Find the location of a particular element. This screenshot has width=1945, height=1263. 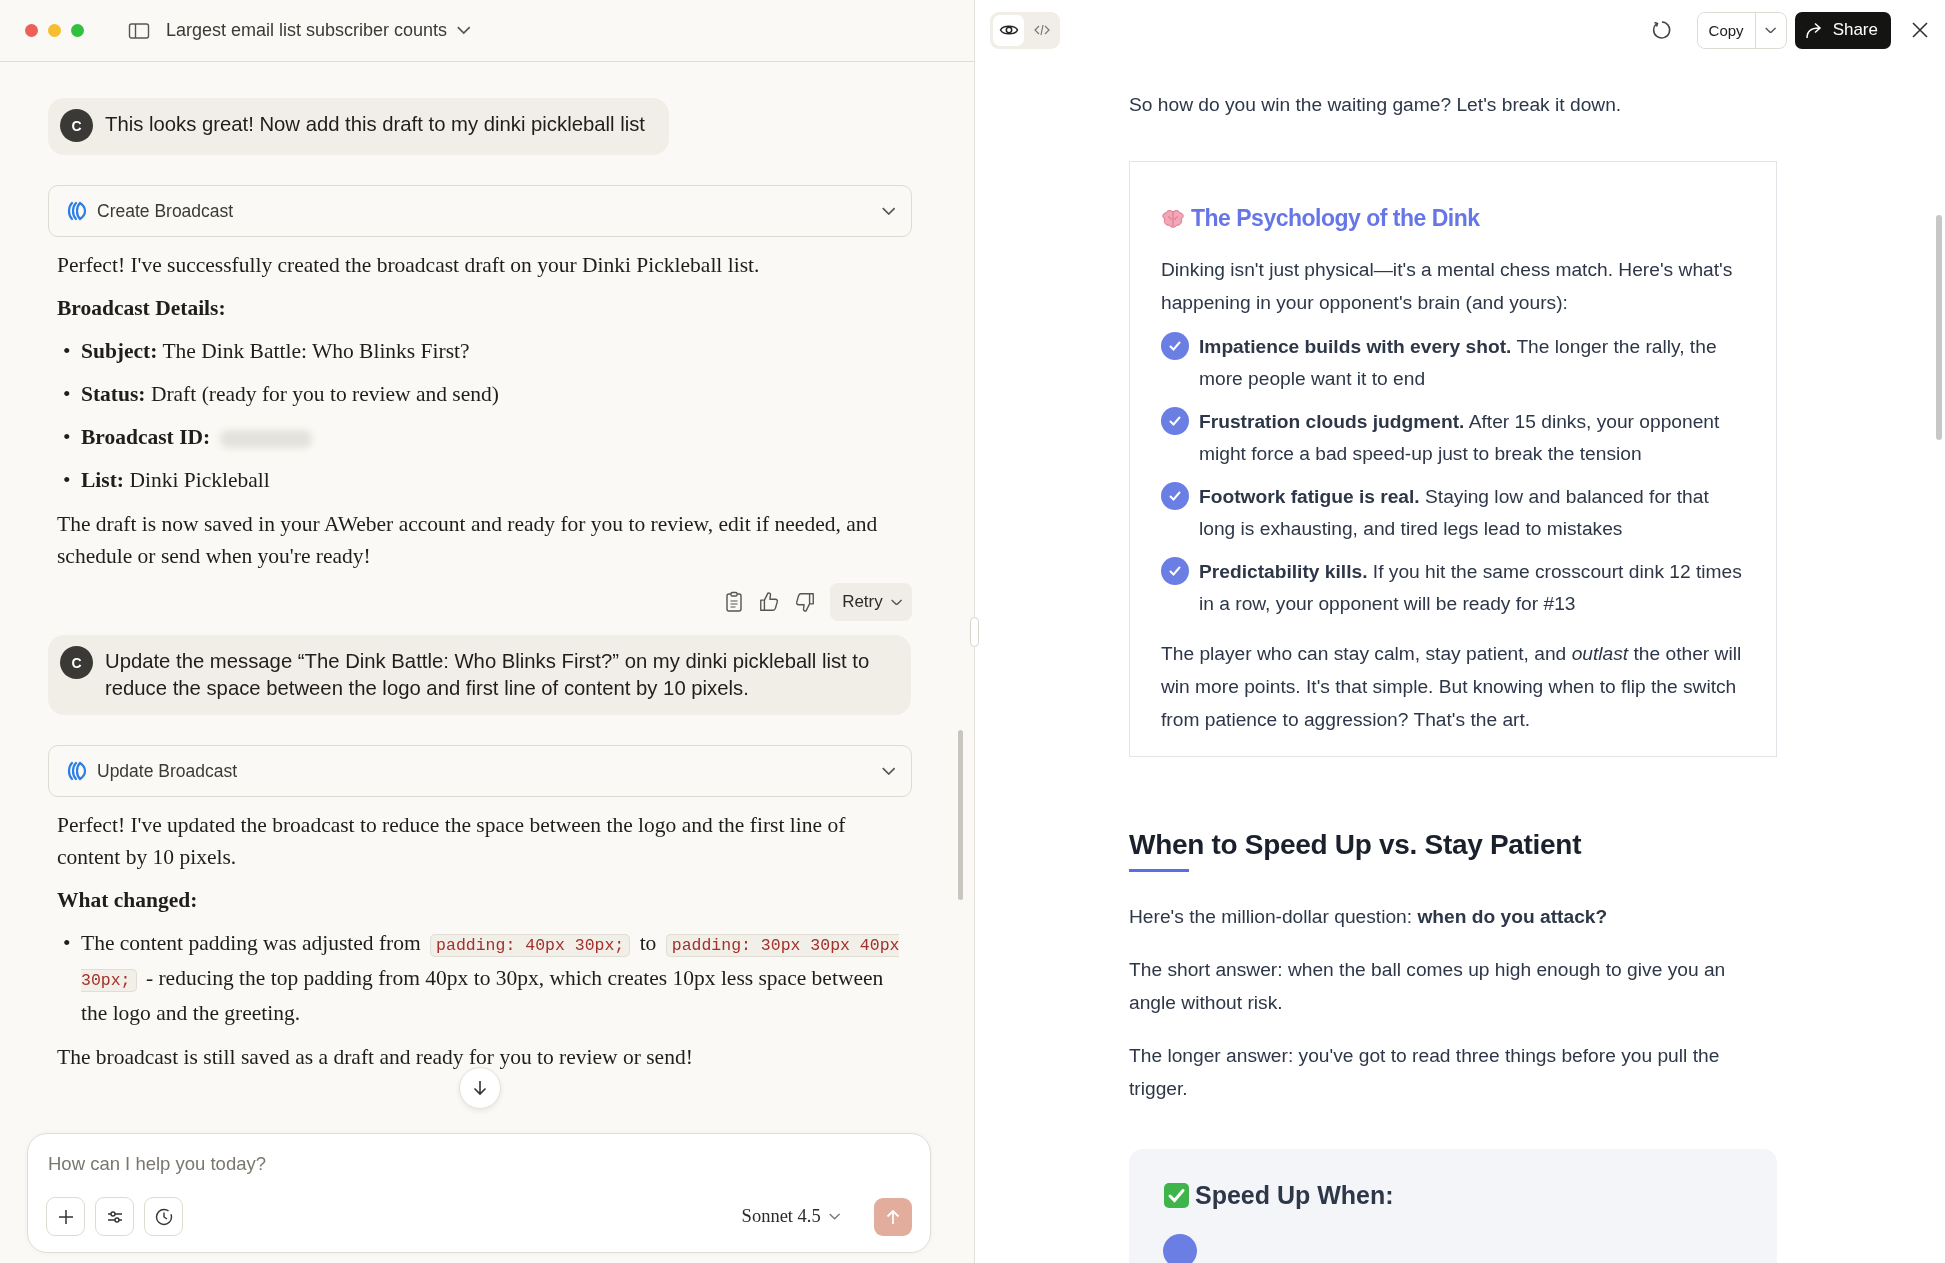

response-paragraph: Perfect! I've successfully created the broadcast draft on your Dinki Pickleball list. is located at coordinates (409, 265).